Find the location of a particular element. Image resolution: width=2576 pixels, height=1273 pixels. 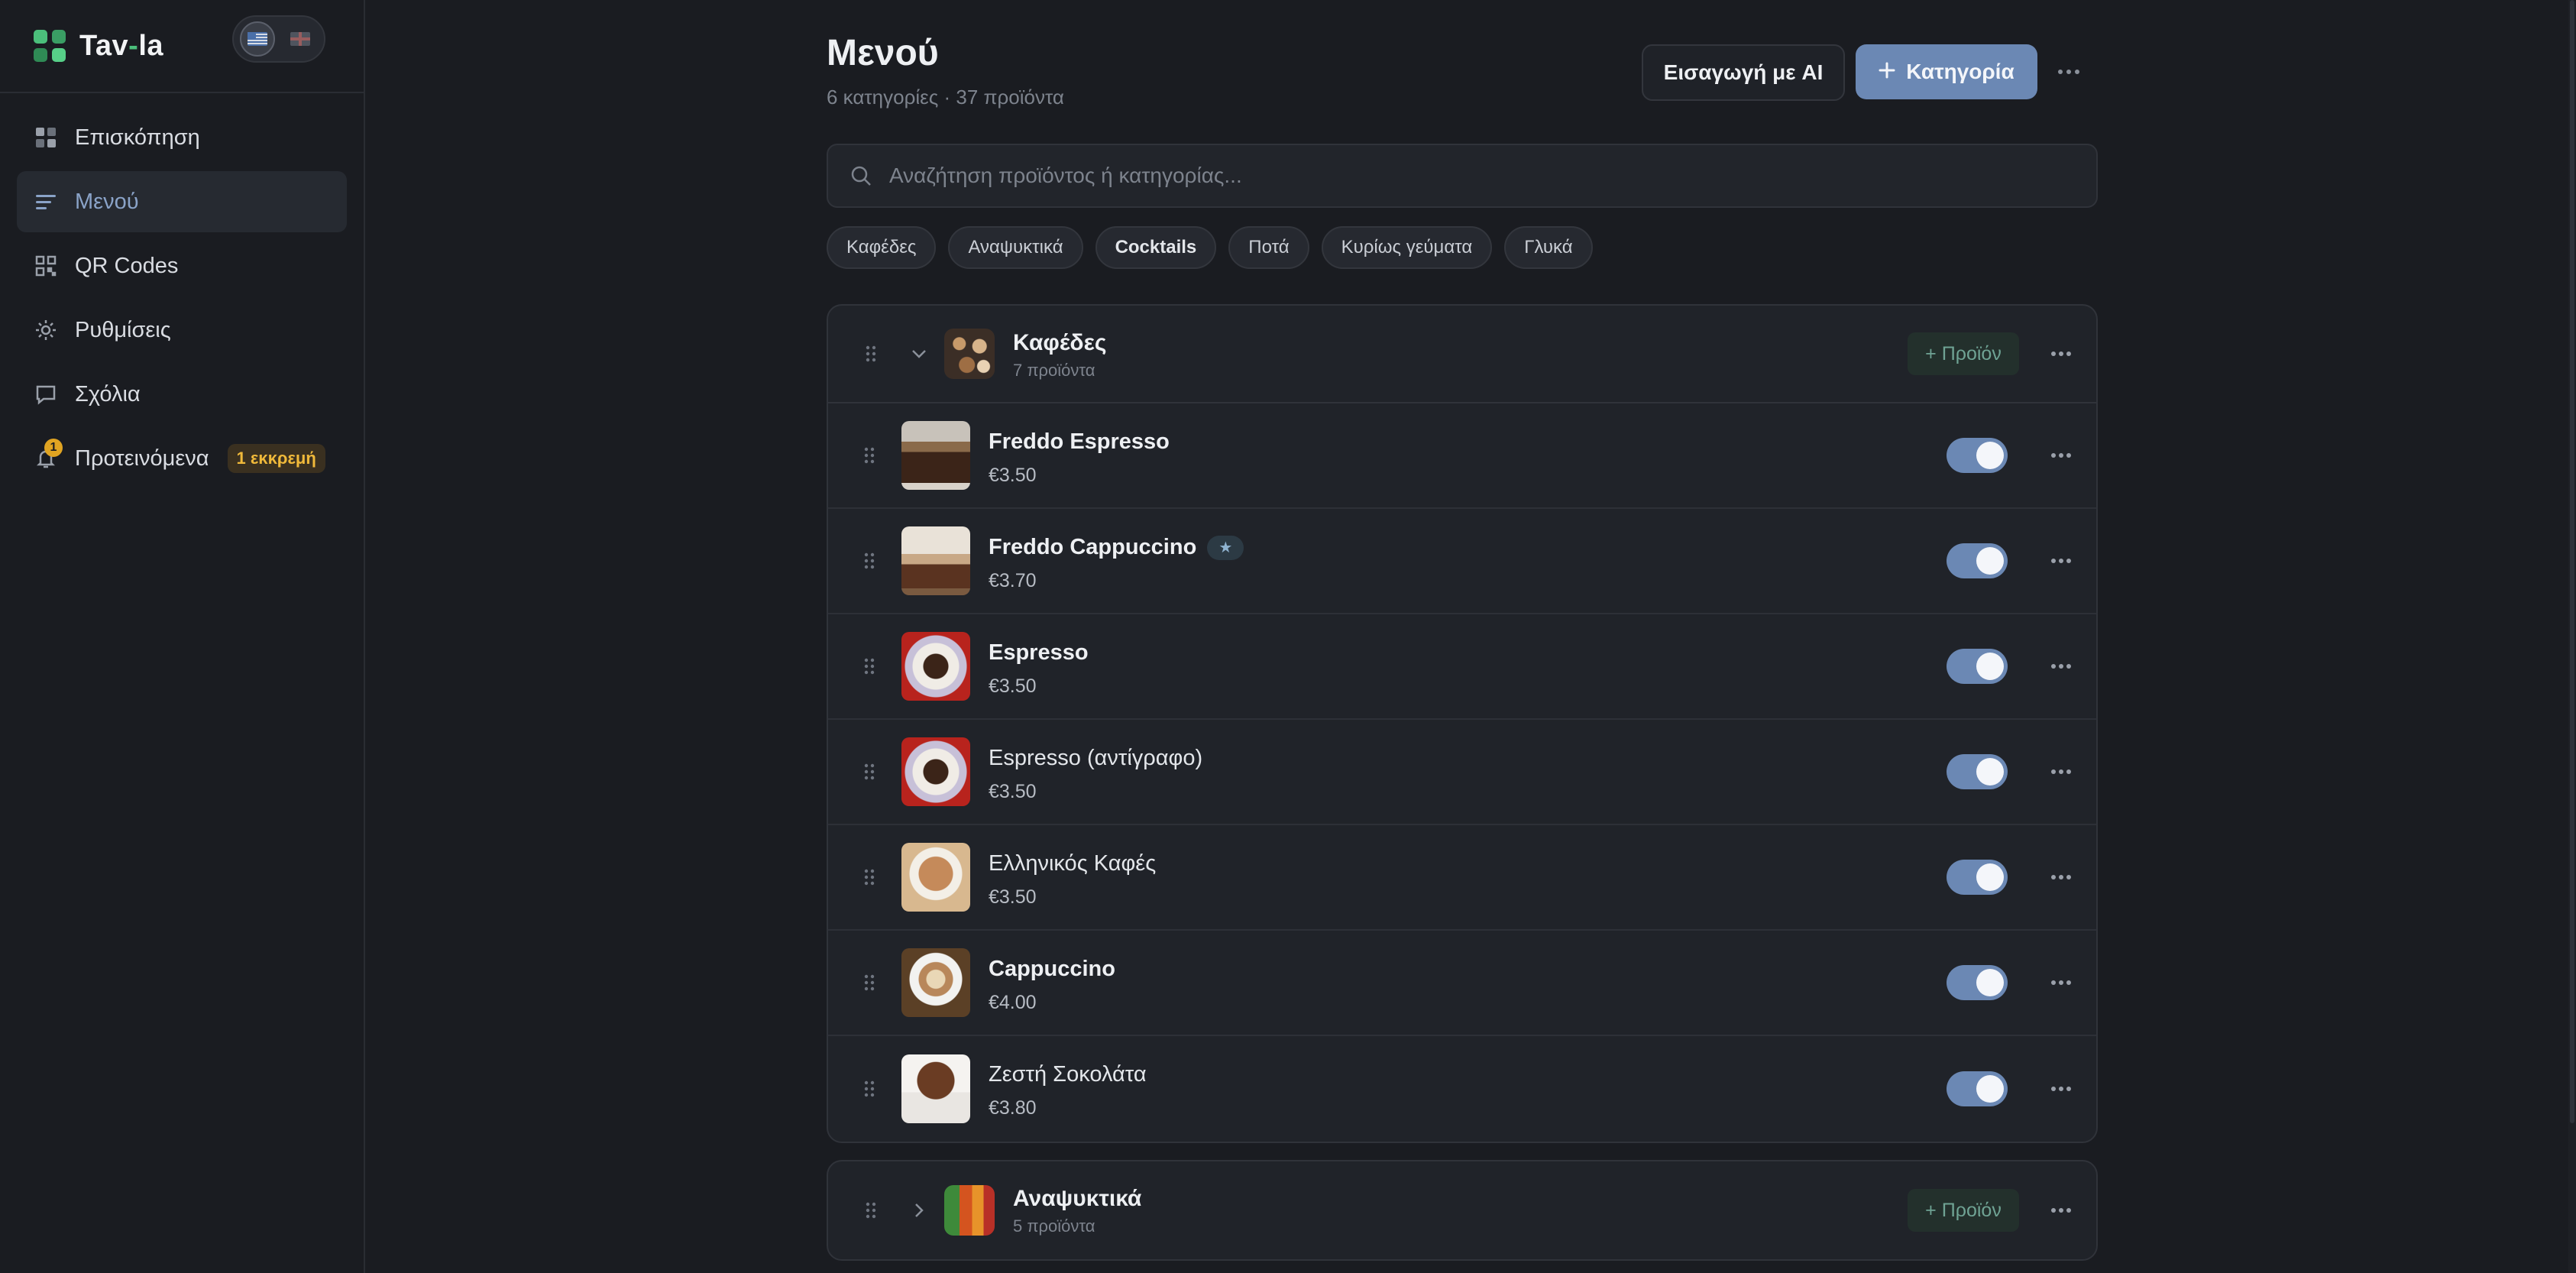

product-name: Freddo Espresso is located at coordinates (1079, 441).